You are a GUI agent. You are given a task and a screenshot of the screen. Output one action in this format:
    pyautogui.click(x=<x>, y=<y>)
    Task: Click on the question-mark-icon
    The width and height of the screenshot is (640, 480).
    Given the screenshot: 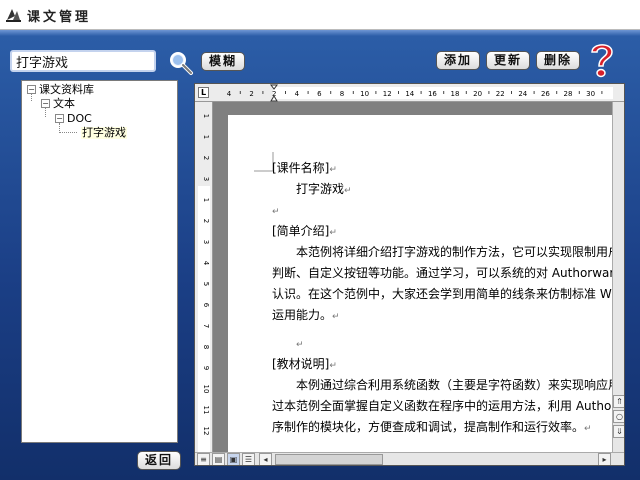 What is the action you would take?
    pyautogui.click(x=602, y=59)
    